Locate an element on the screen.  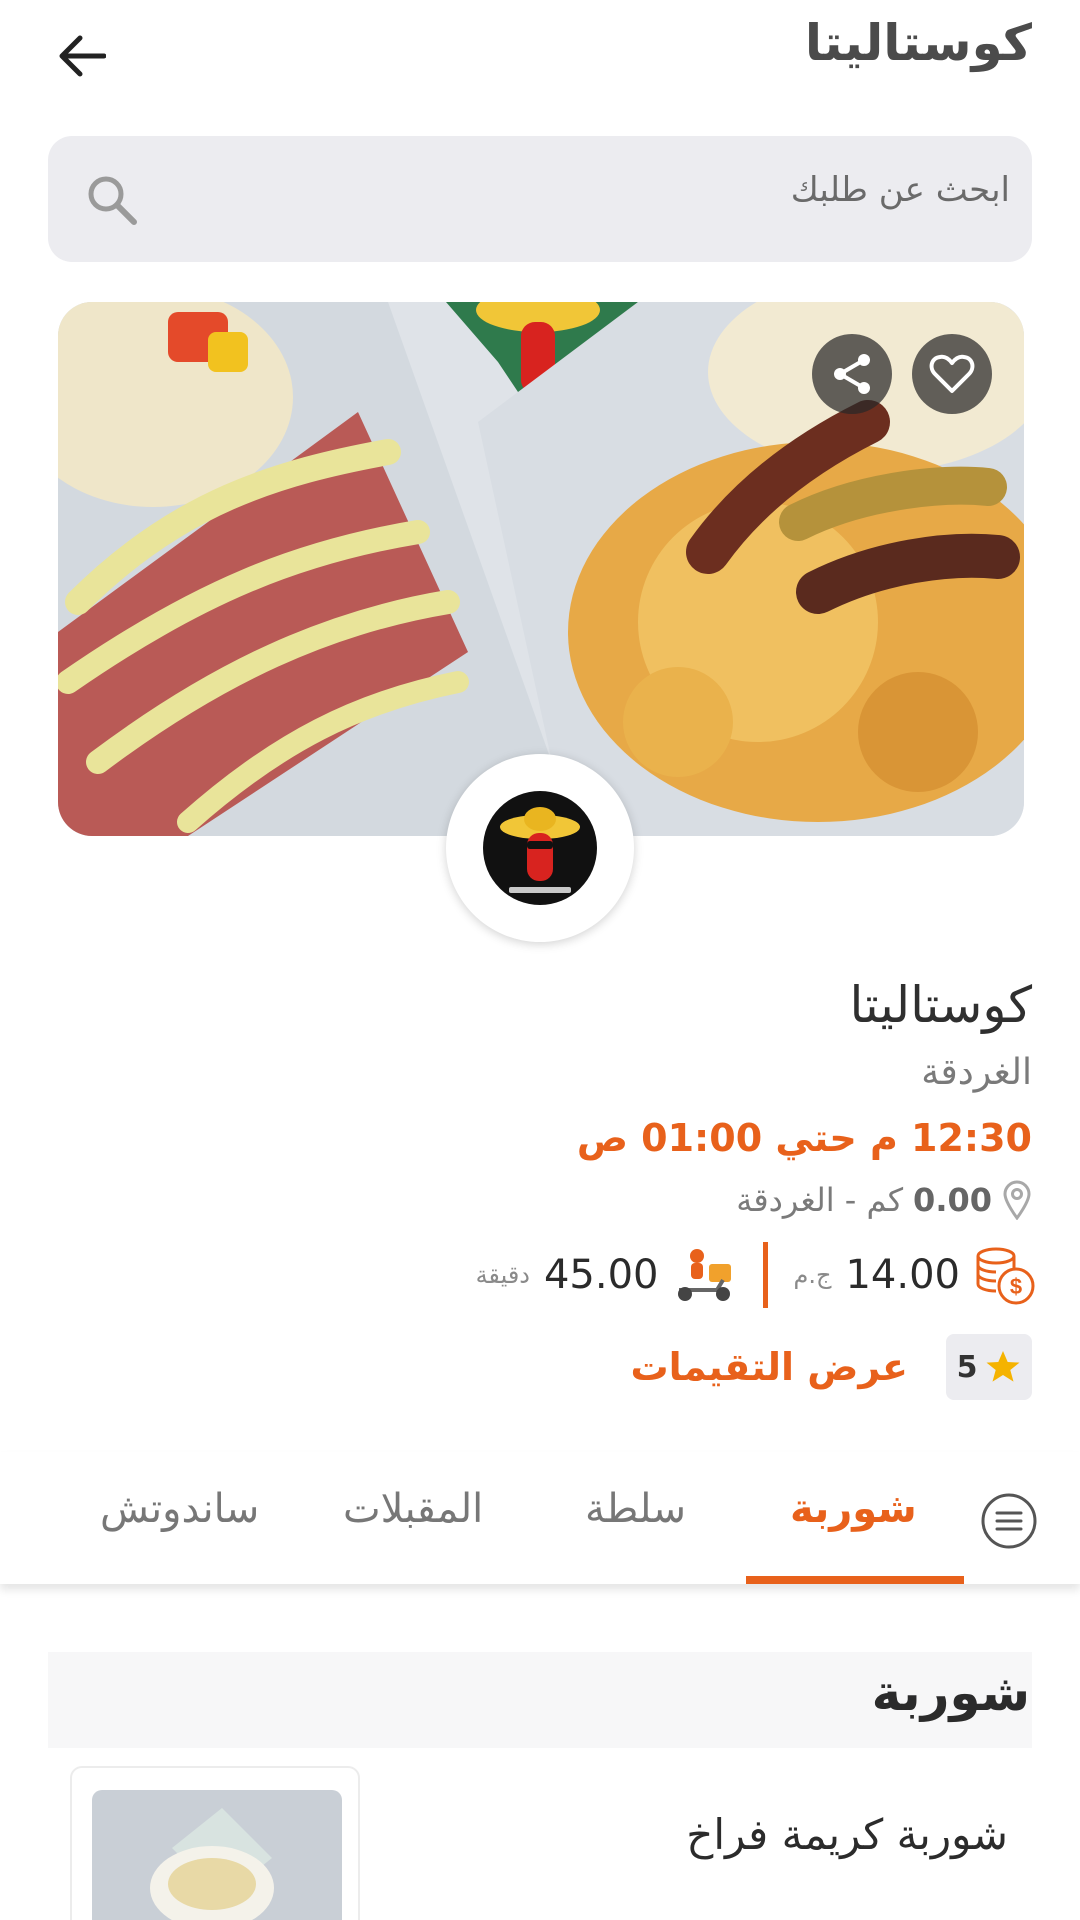
restaurant-logo is located at coordinates (540, 848).